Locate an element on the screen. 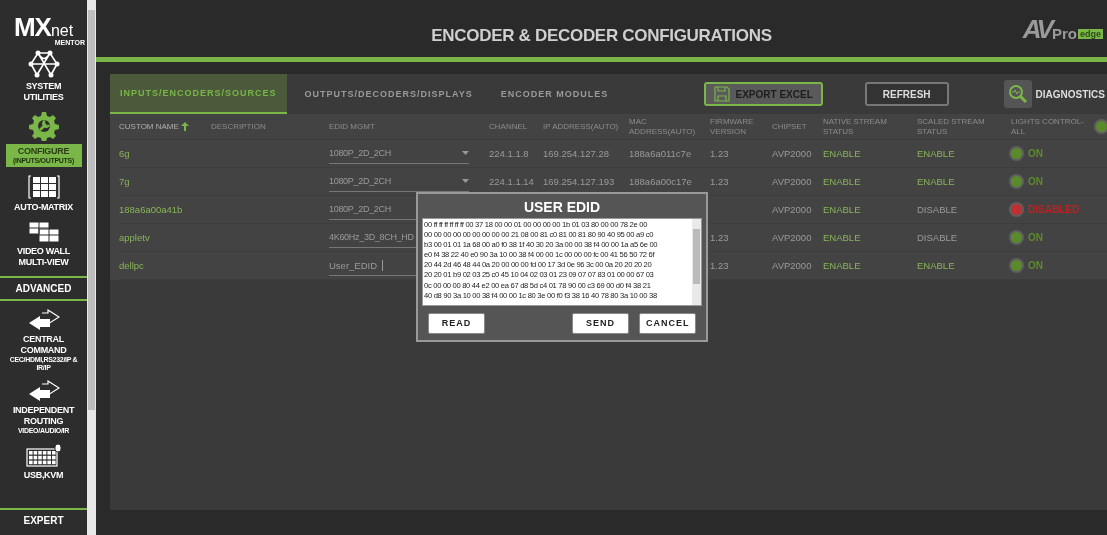 Image resolution: width=1107 pixels, height=535 pixels. name-cell: 6g is located at coordinates (124, 153).